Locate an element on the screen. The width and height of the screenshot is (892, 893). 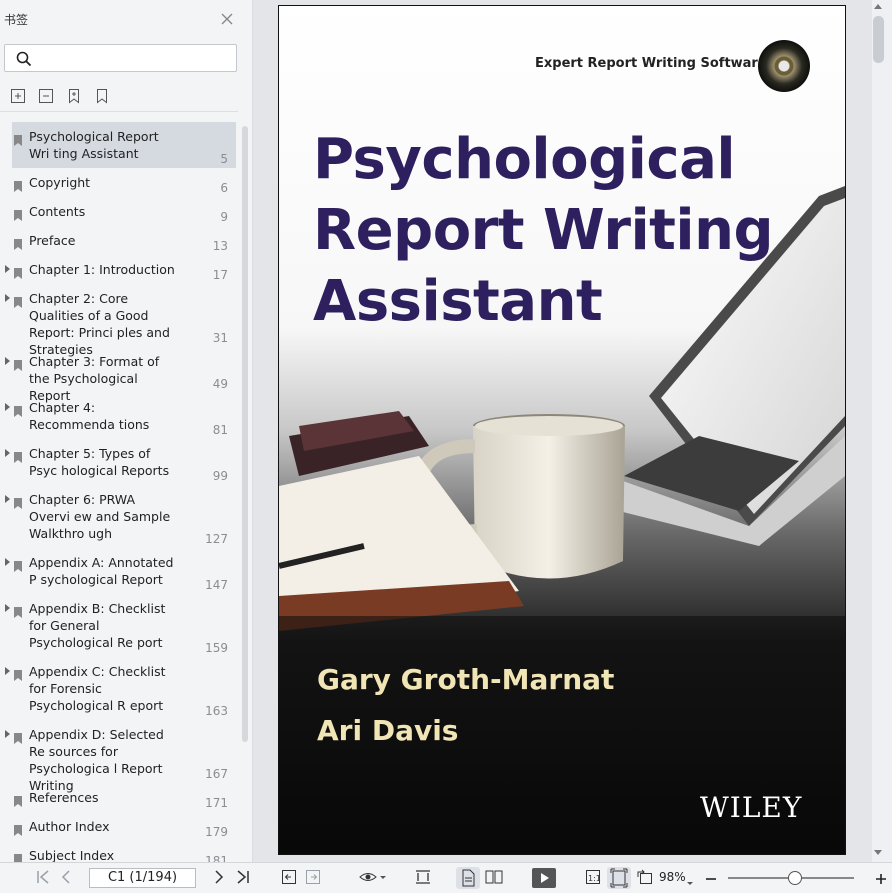
toc-page-number: 163 is located at coordinates (216, 711).